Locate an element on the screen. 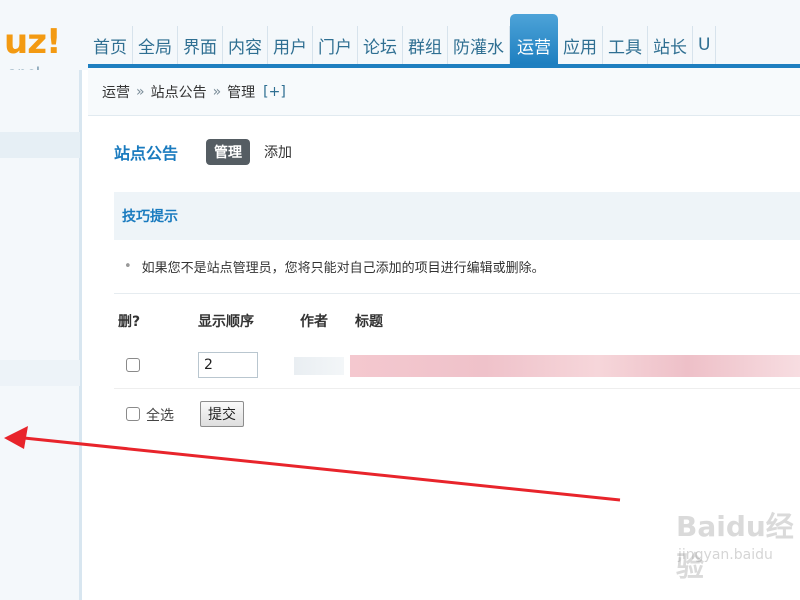  watermark: Baidu经验 jingyan.baidu is located at coordinates (738, 544).